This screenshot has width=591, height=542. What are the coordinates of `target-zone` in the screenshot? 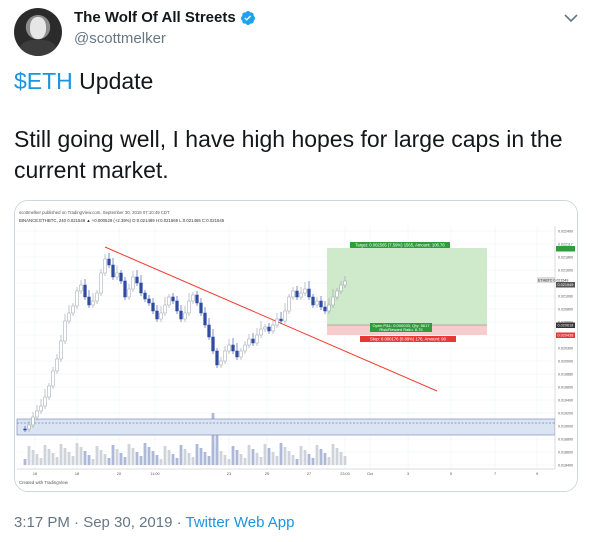 It's located at (407, 286).